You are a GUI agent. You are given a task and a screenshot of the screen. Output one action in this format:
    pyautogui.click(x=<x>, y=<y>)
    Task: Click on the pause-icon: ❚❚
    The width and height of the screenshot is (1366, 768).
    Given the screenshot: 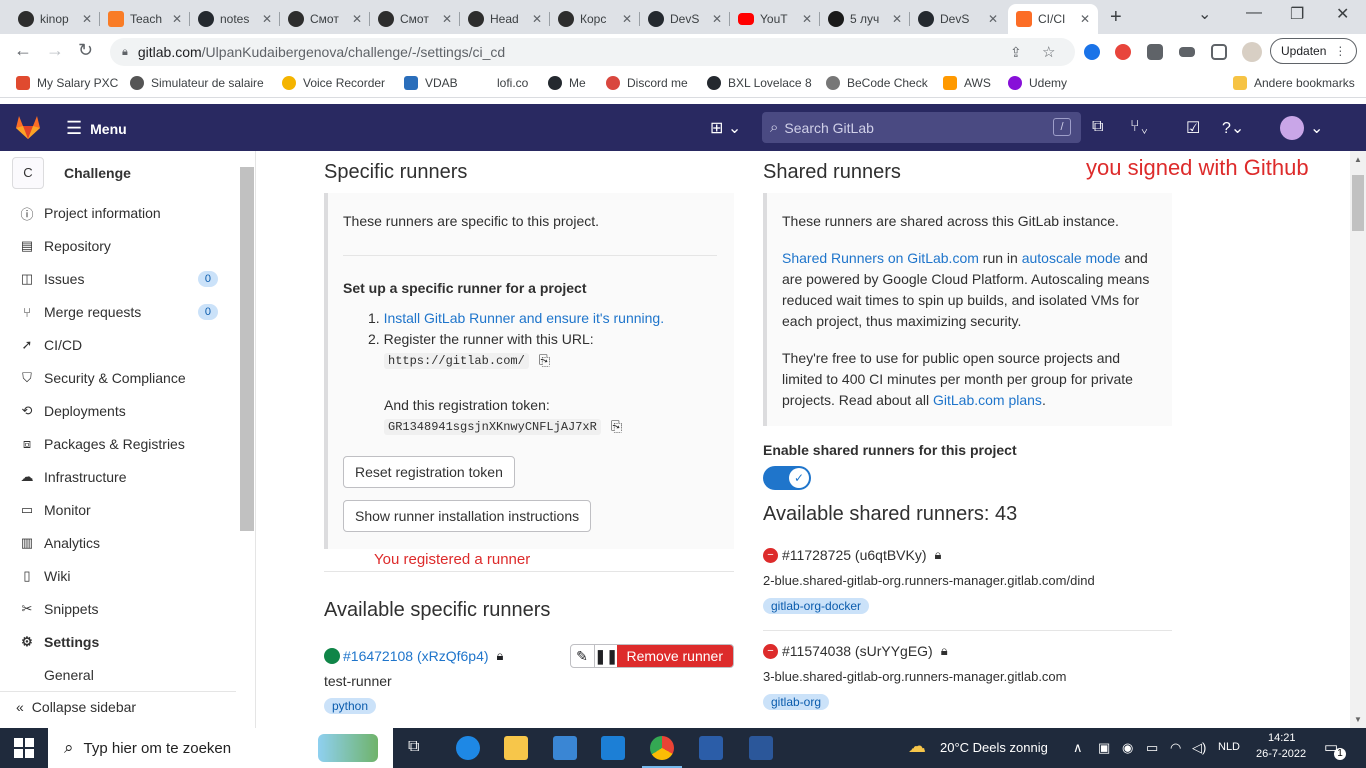 What is the action you would take?
    pyautogui.click(x=606, y=656)
    